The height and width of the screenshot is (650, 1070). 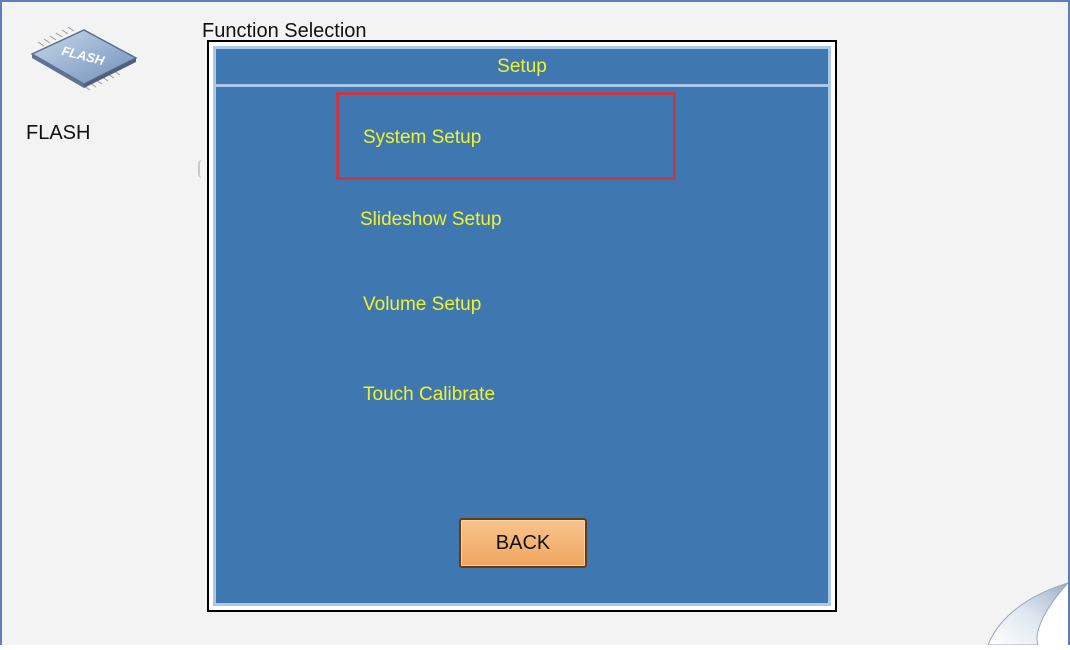 What do you see at coordinates (1024, 610) in the screenshot?
I see `page-curl-icon` at bounding box center [1024, 610].